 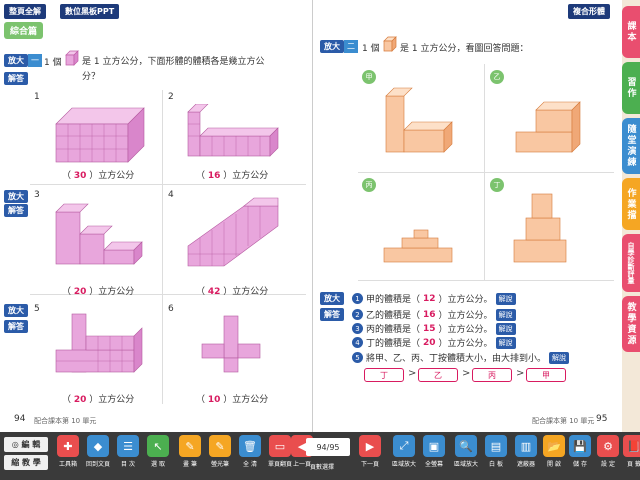 What do you see at coordinates (433, 464) in the screenshot?
I see `tool-label: 全螢幕` at bounding box center [433, 464].